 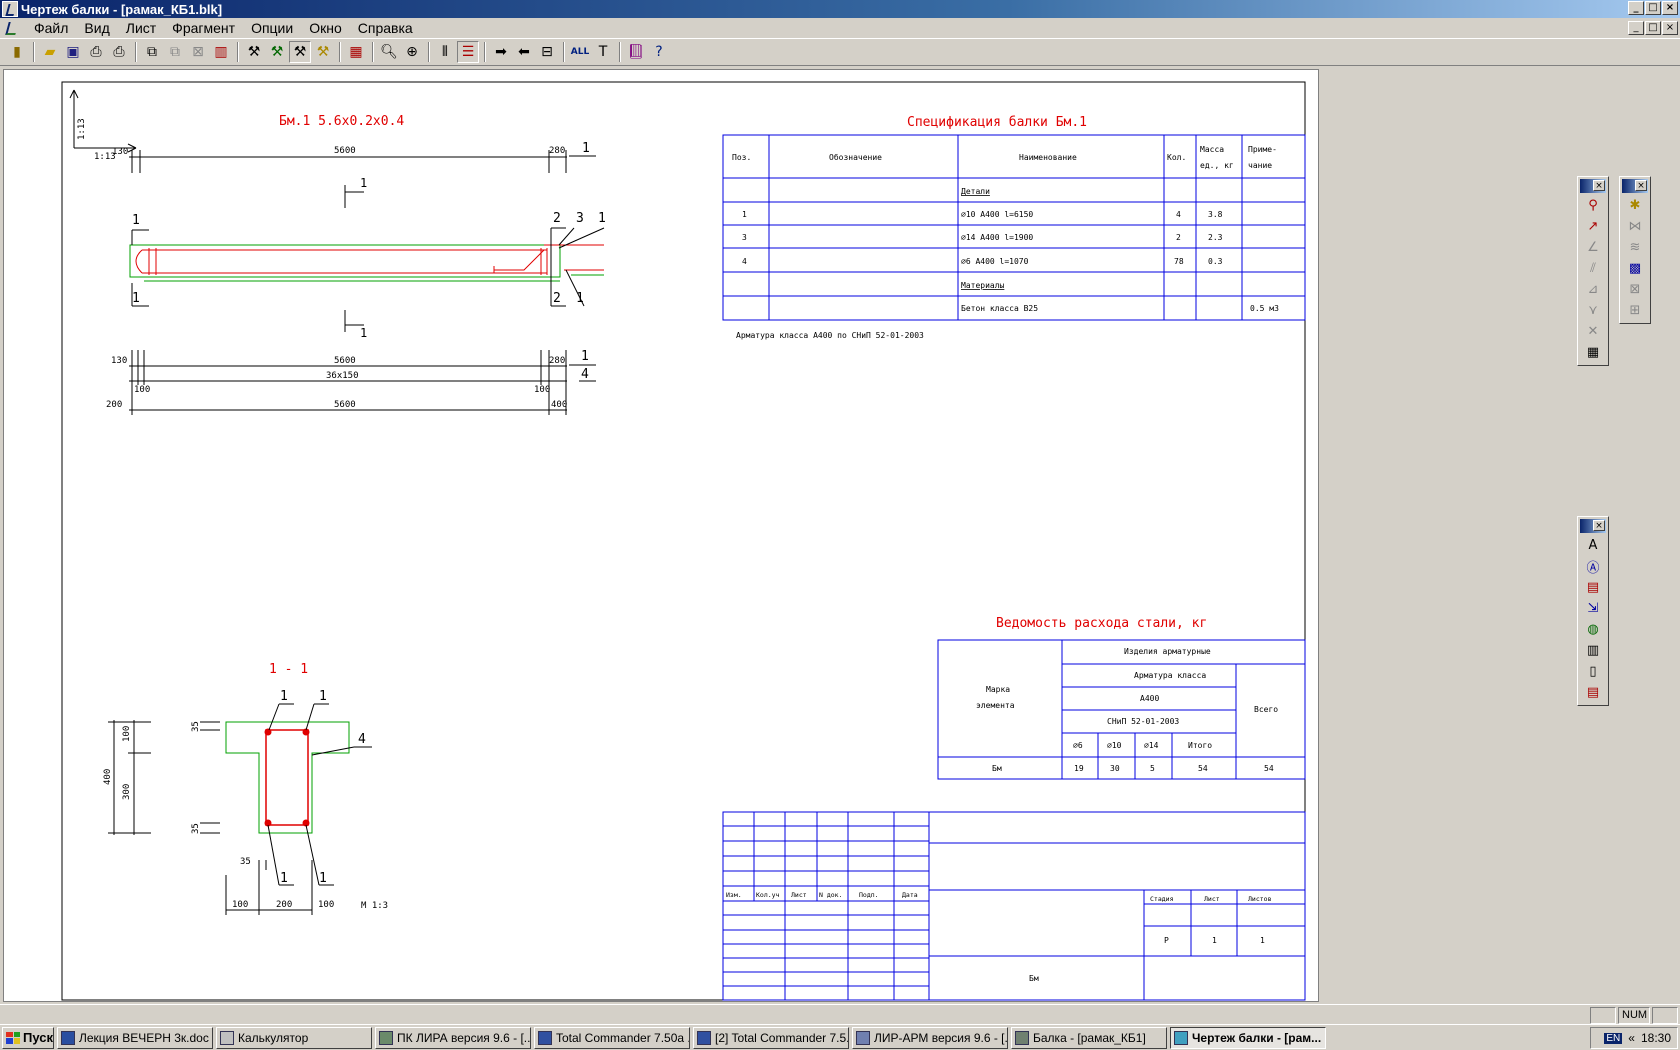 I want to click on spec-qty: 2, so click(x=1178, y=237).